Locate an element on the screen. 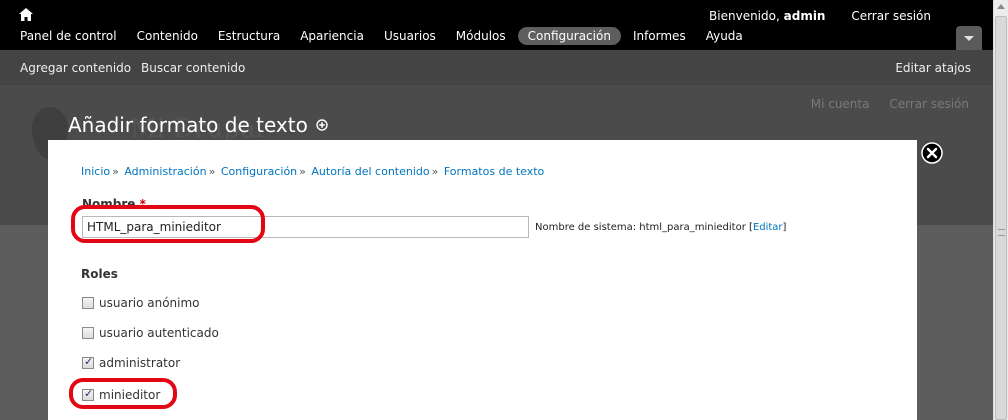 The width and height of the screenshot is (1008, 420). toolbar-item-configuration: Configuración is located at coordinates (569, 36).